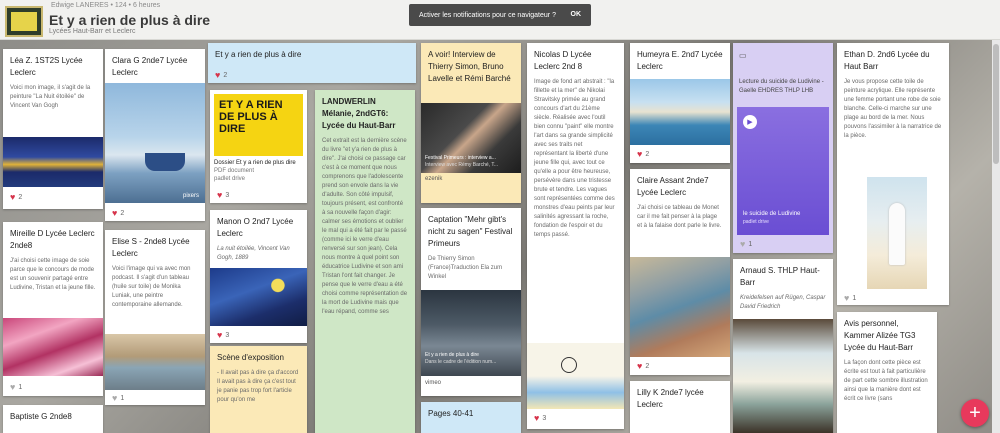  Describe the element at coordinates (772, 214) in the screenshot. I see `audio-title: le suicide de Ludivine` at that location.